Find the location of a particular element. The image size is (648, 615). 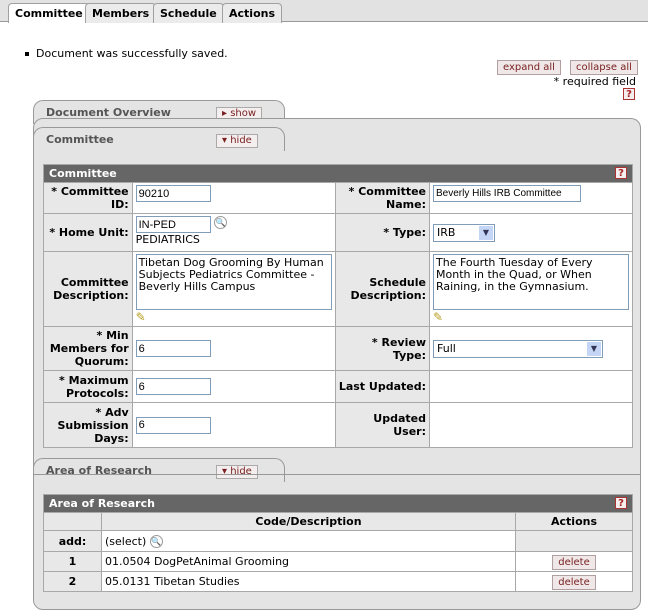

home-unit-input is located at coordinates (173, 224).